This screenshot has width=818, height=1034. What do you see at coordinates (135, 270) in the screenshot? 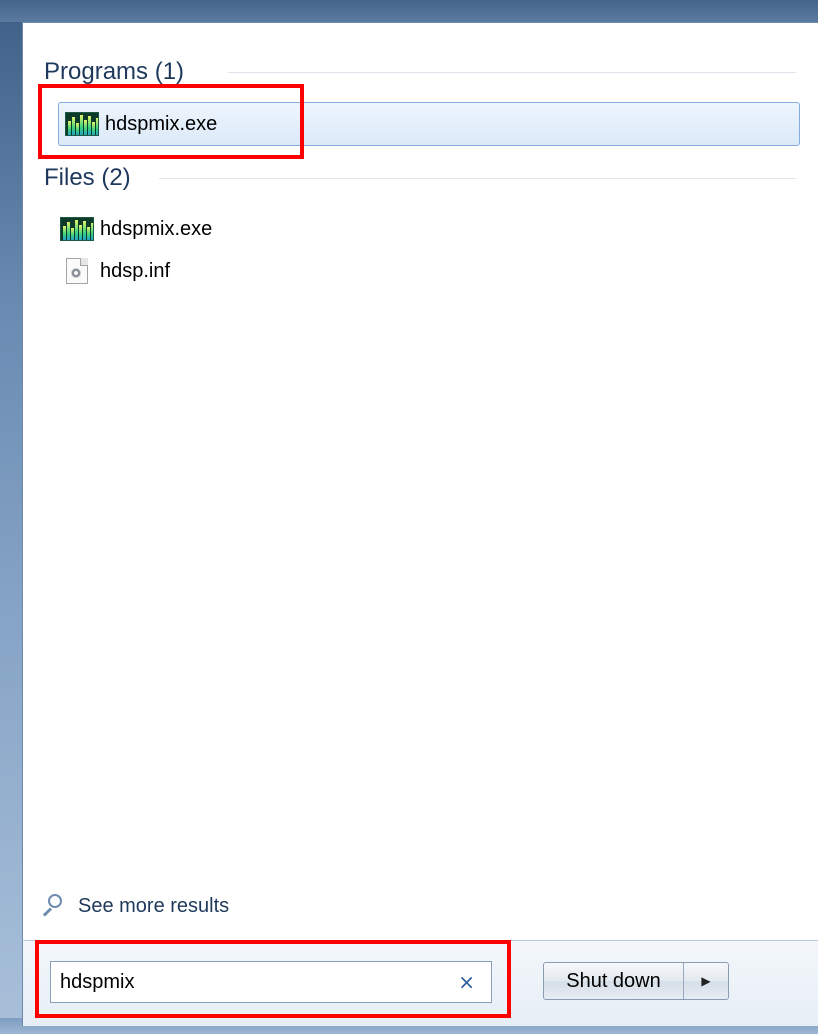
I see `file-result-label: hdsp.inf` at bounding box center [135, 270].